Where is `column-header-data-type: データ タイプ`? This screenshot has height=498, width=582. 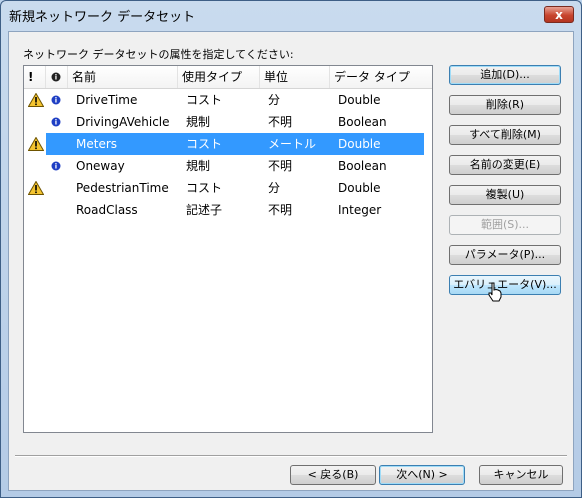 column-header-data-type: データ タイプ is located at coordinates (381, 77).